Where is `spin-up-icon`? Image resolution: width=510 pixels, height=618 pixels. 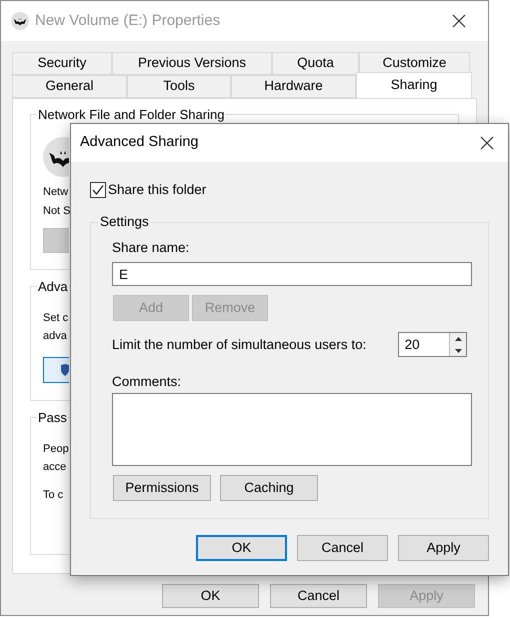 spin-up-icon is located at coordinates (458, 339).